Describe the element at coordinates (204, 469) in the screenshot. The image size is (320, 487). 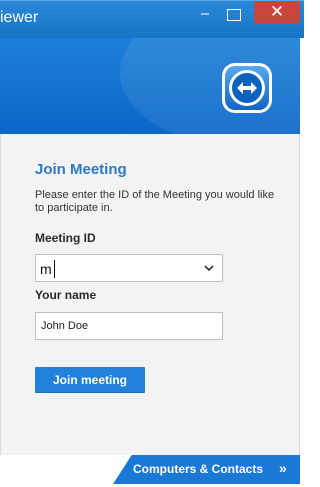
I see `computers-contacts-label: Computers & Contacts` at that location.